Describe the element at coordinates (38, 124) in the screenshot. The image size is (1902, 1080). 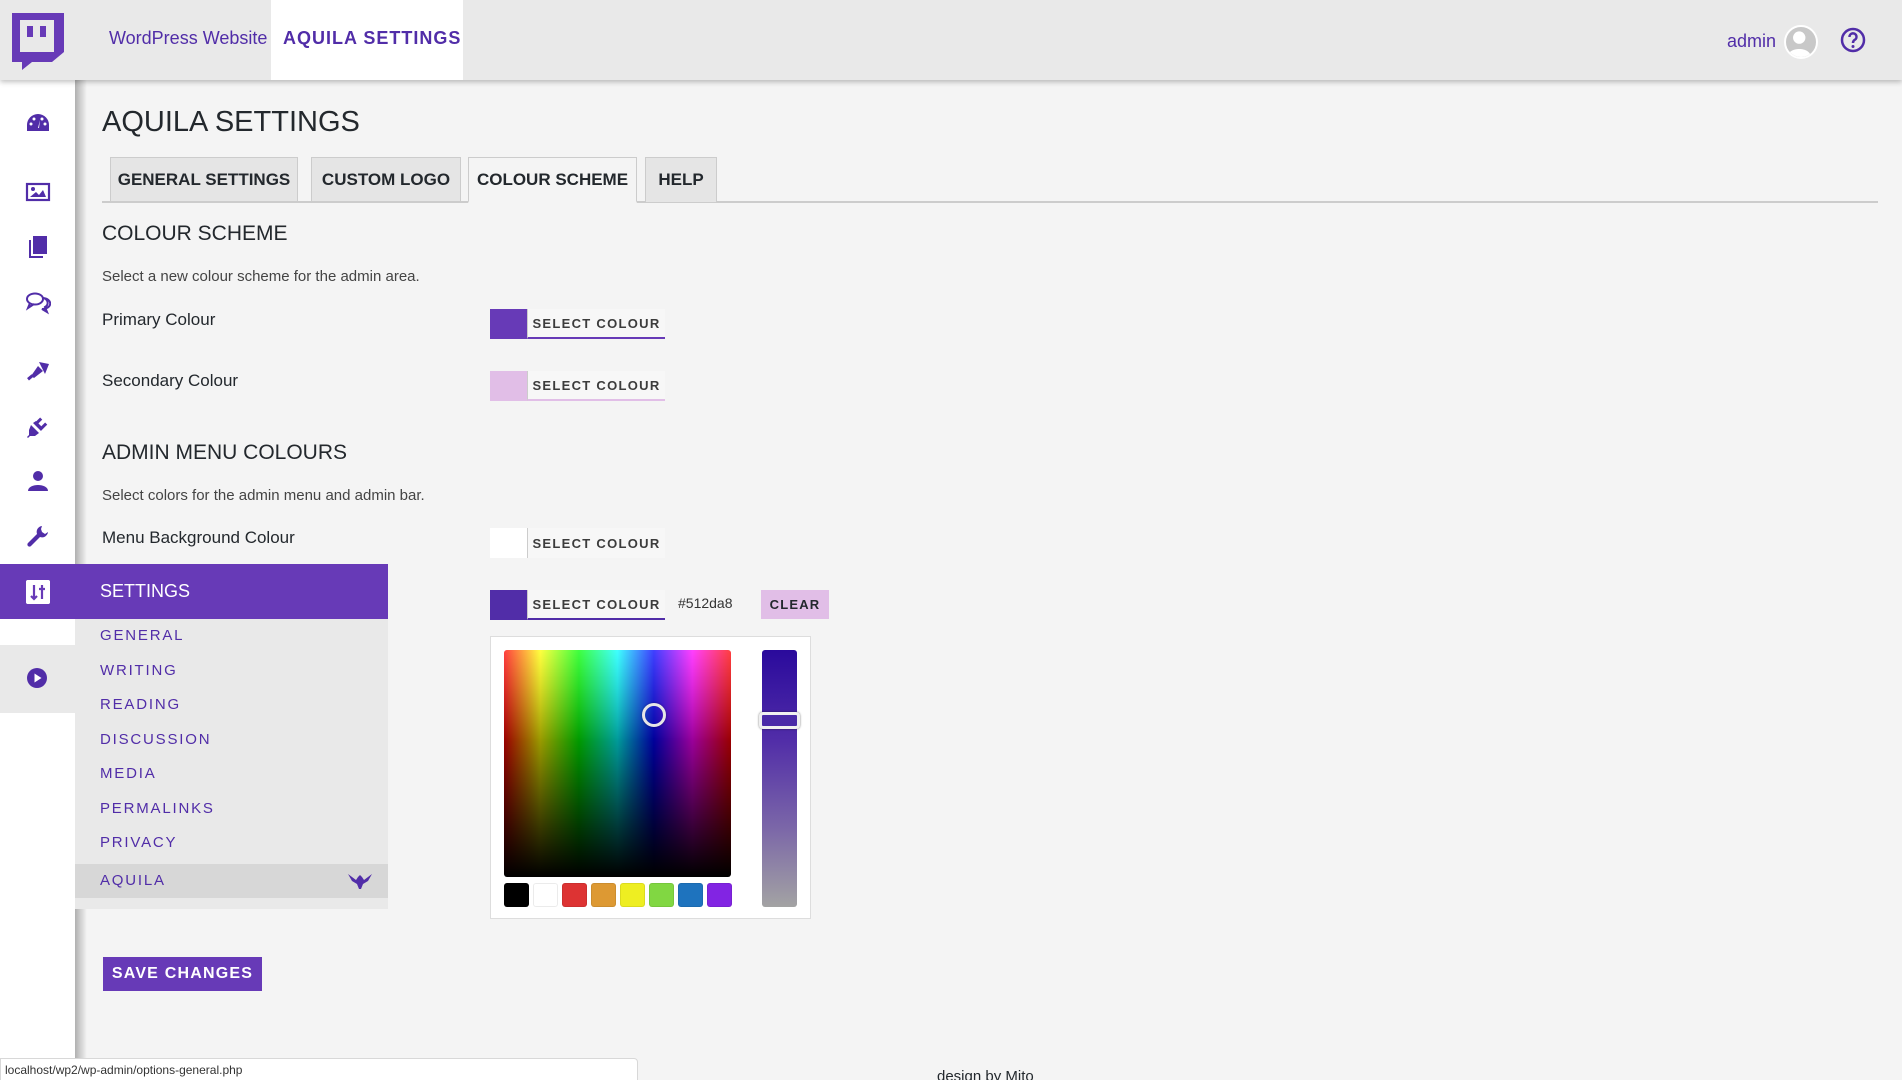
I see `dashboard-icon` at that location.